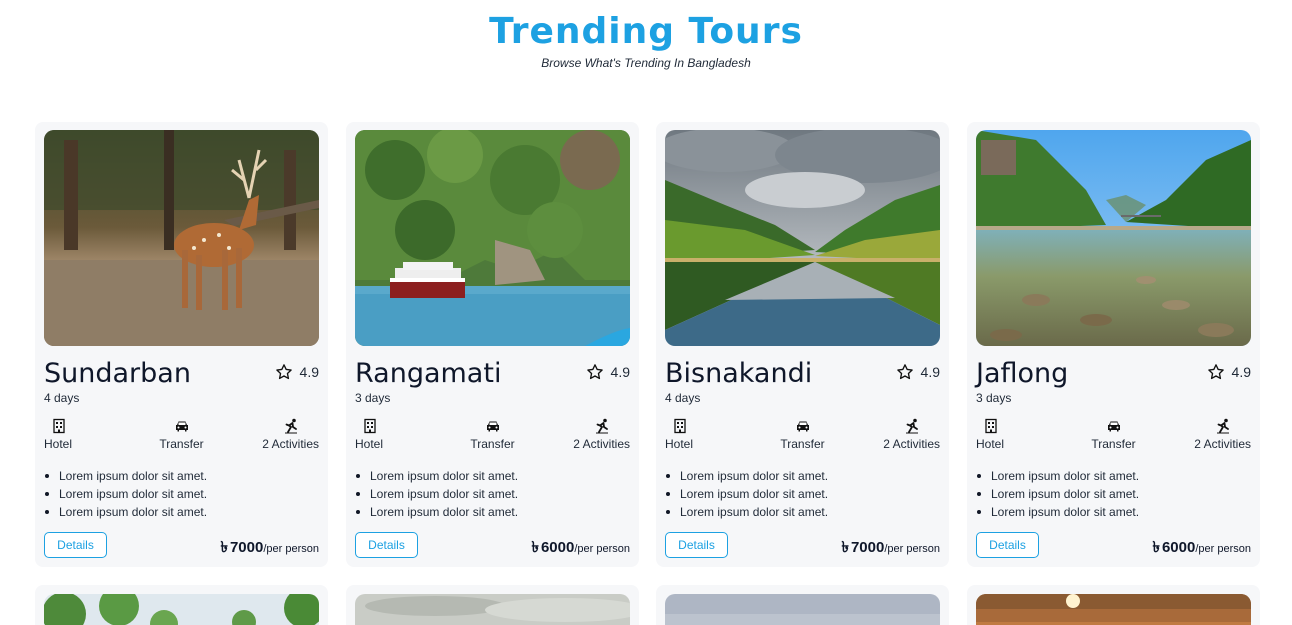  Describe the element at coordinates (1022, 373) in the screenshot. I see `tour-name: Jaflong` at that location.